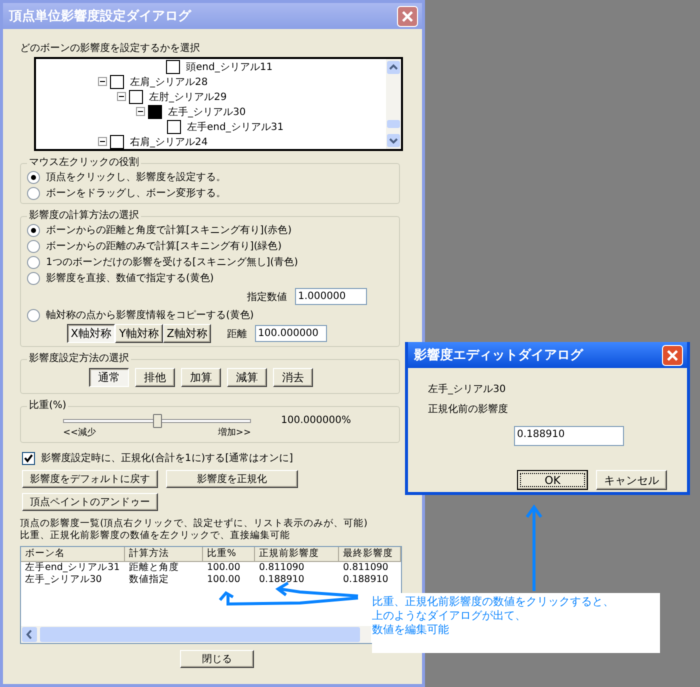 The height and width of the screenshot is (687, 700). Describe the element at coordinates (29, 634) in the screenshot. I see `scroll-left-icon` at that location.